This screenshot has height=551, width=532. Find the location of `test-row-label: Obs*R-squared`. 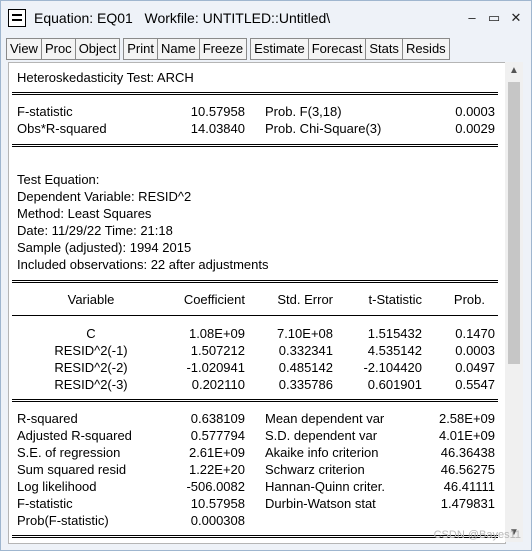

test-row-label: Obs*R-squared is located at coordinates (62, 128).